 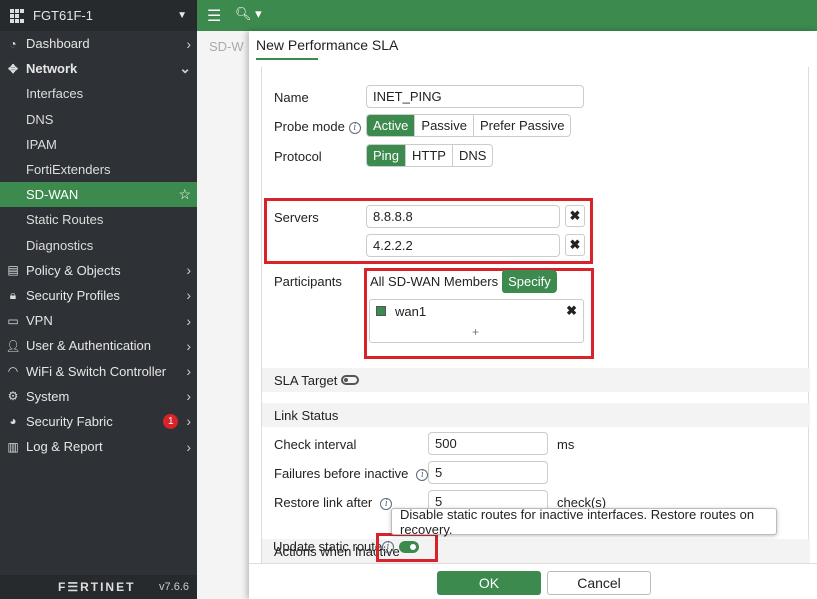 I want to click on sidebar-subitem-ipam: IPAM, so click(x=98, y=144).